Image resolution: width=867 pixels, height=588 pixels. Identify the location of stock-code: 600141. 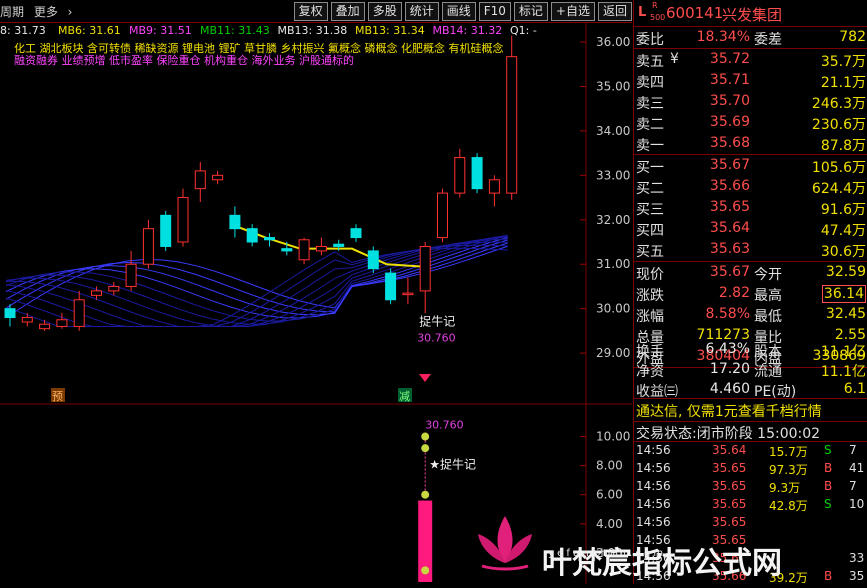
(694, 13).